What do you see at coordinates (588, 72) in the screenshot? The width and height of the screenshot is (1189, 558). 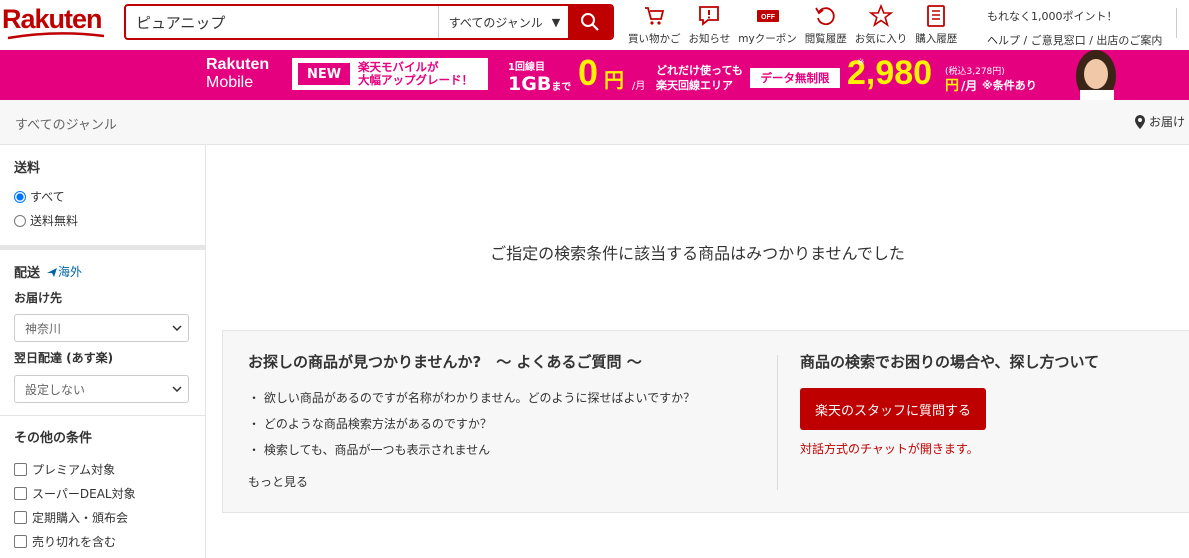 I see `banner-zero: 0` at bounding box center [588, 72].